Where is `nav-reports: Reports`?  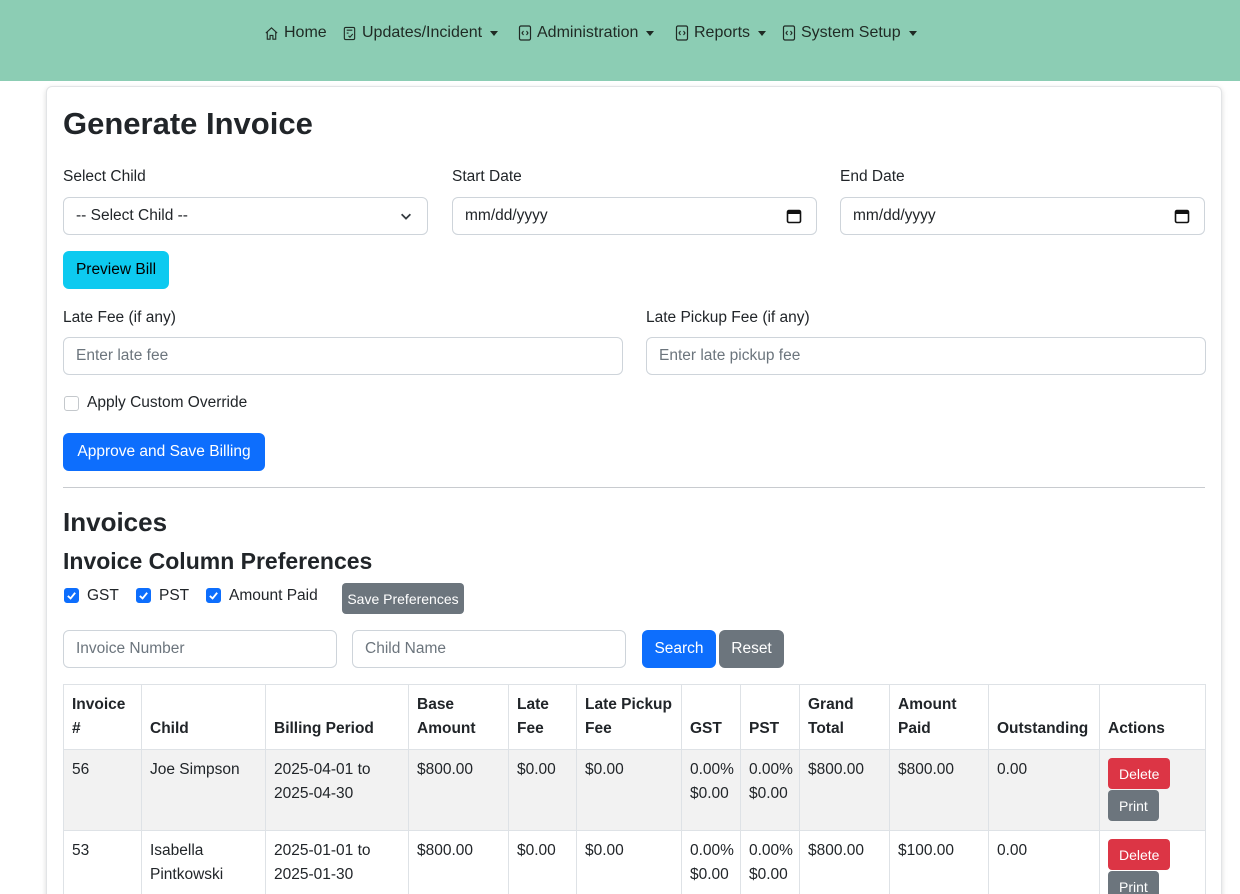
nav-reports: Reports is located at coordinates (721, 33).